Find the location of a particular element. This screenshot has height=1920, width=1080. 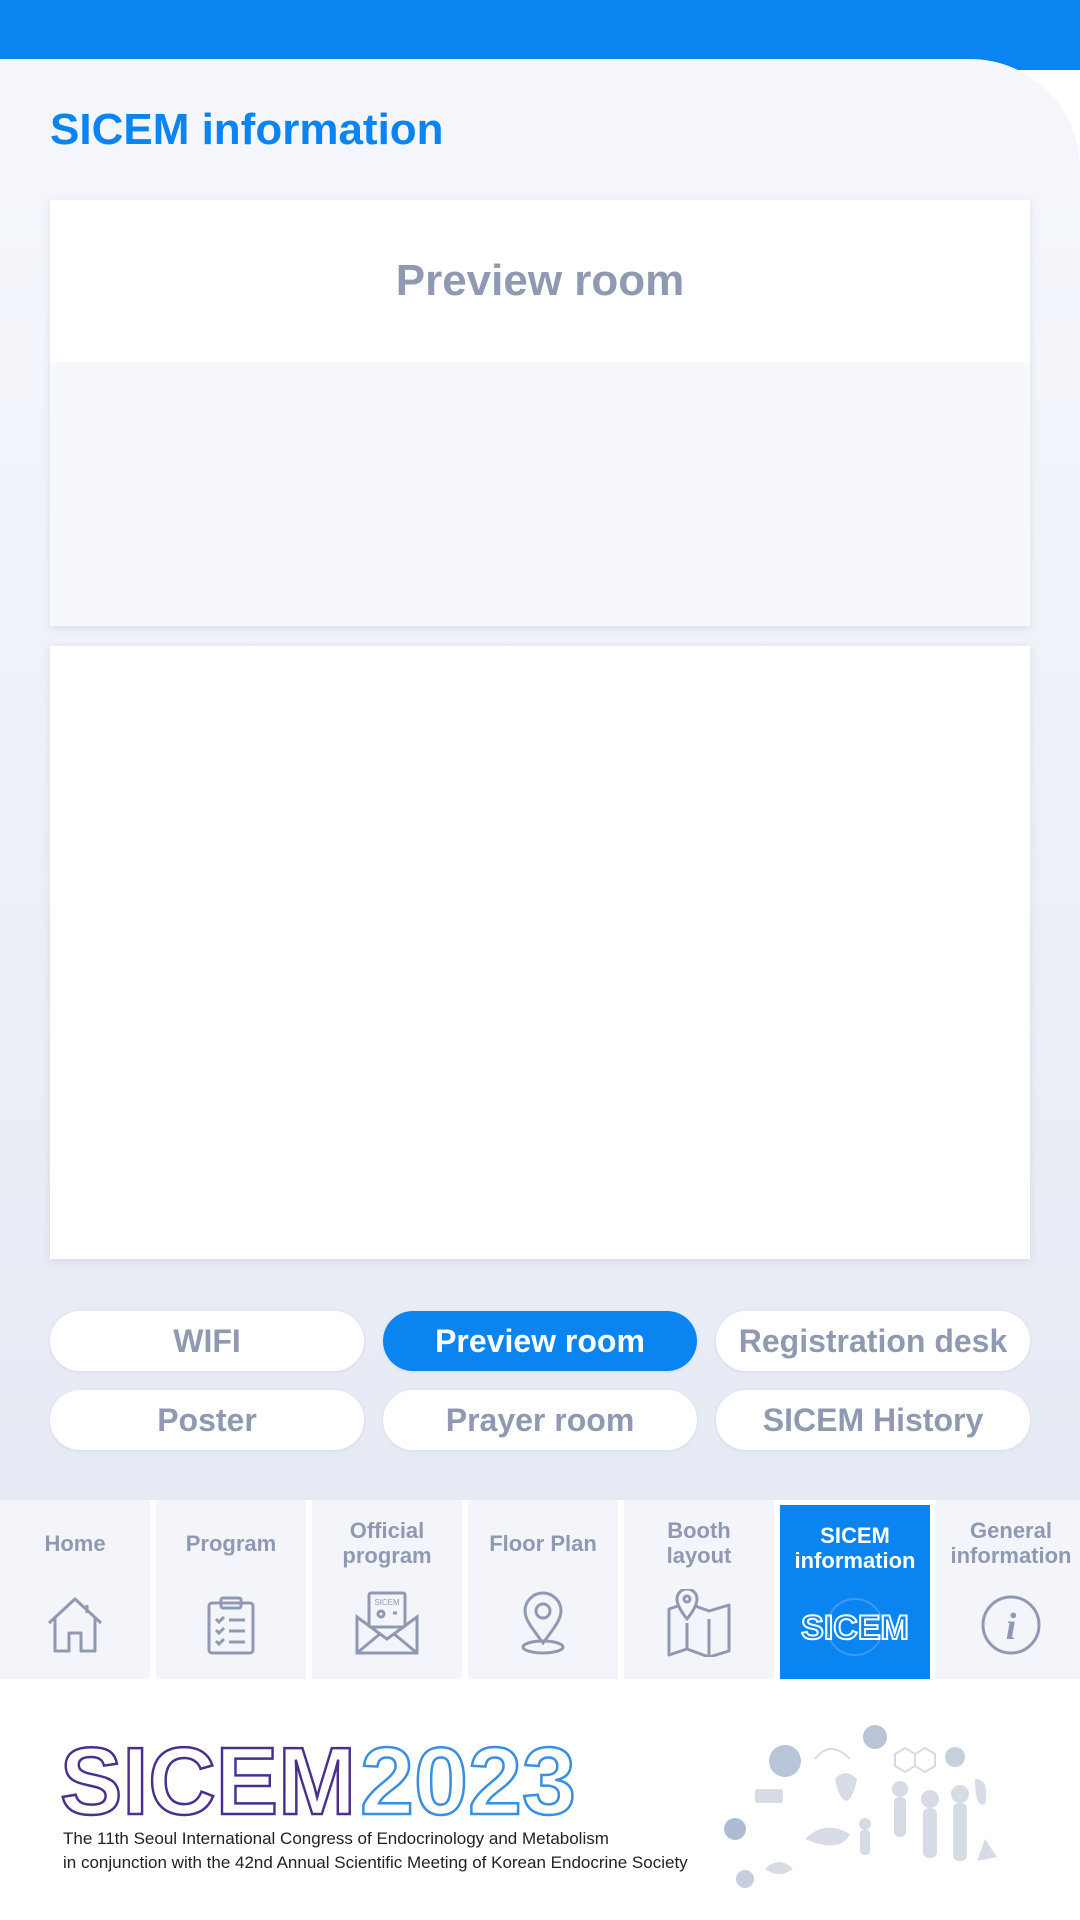

tab-poster: Poster is located at coordinates (207, 1420).